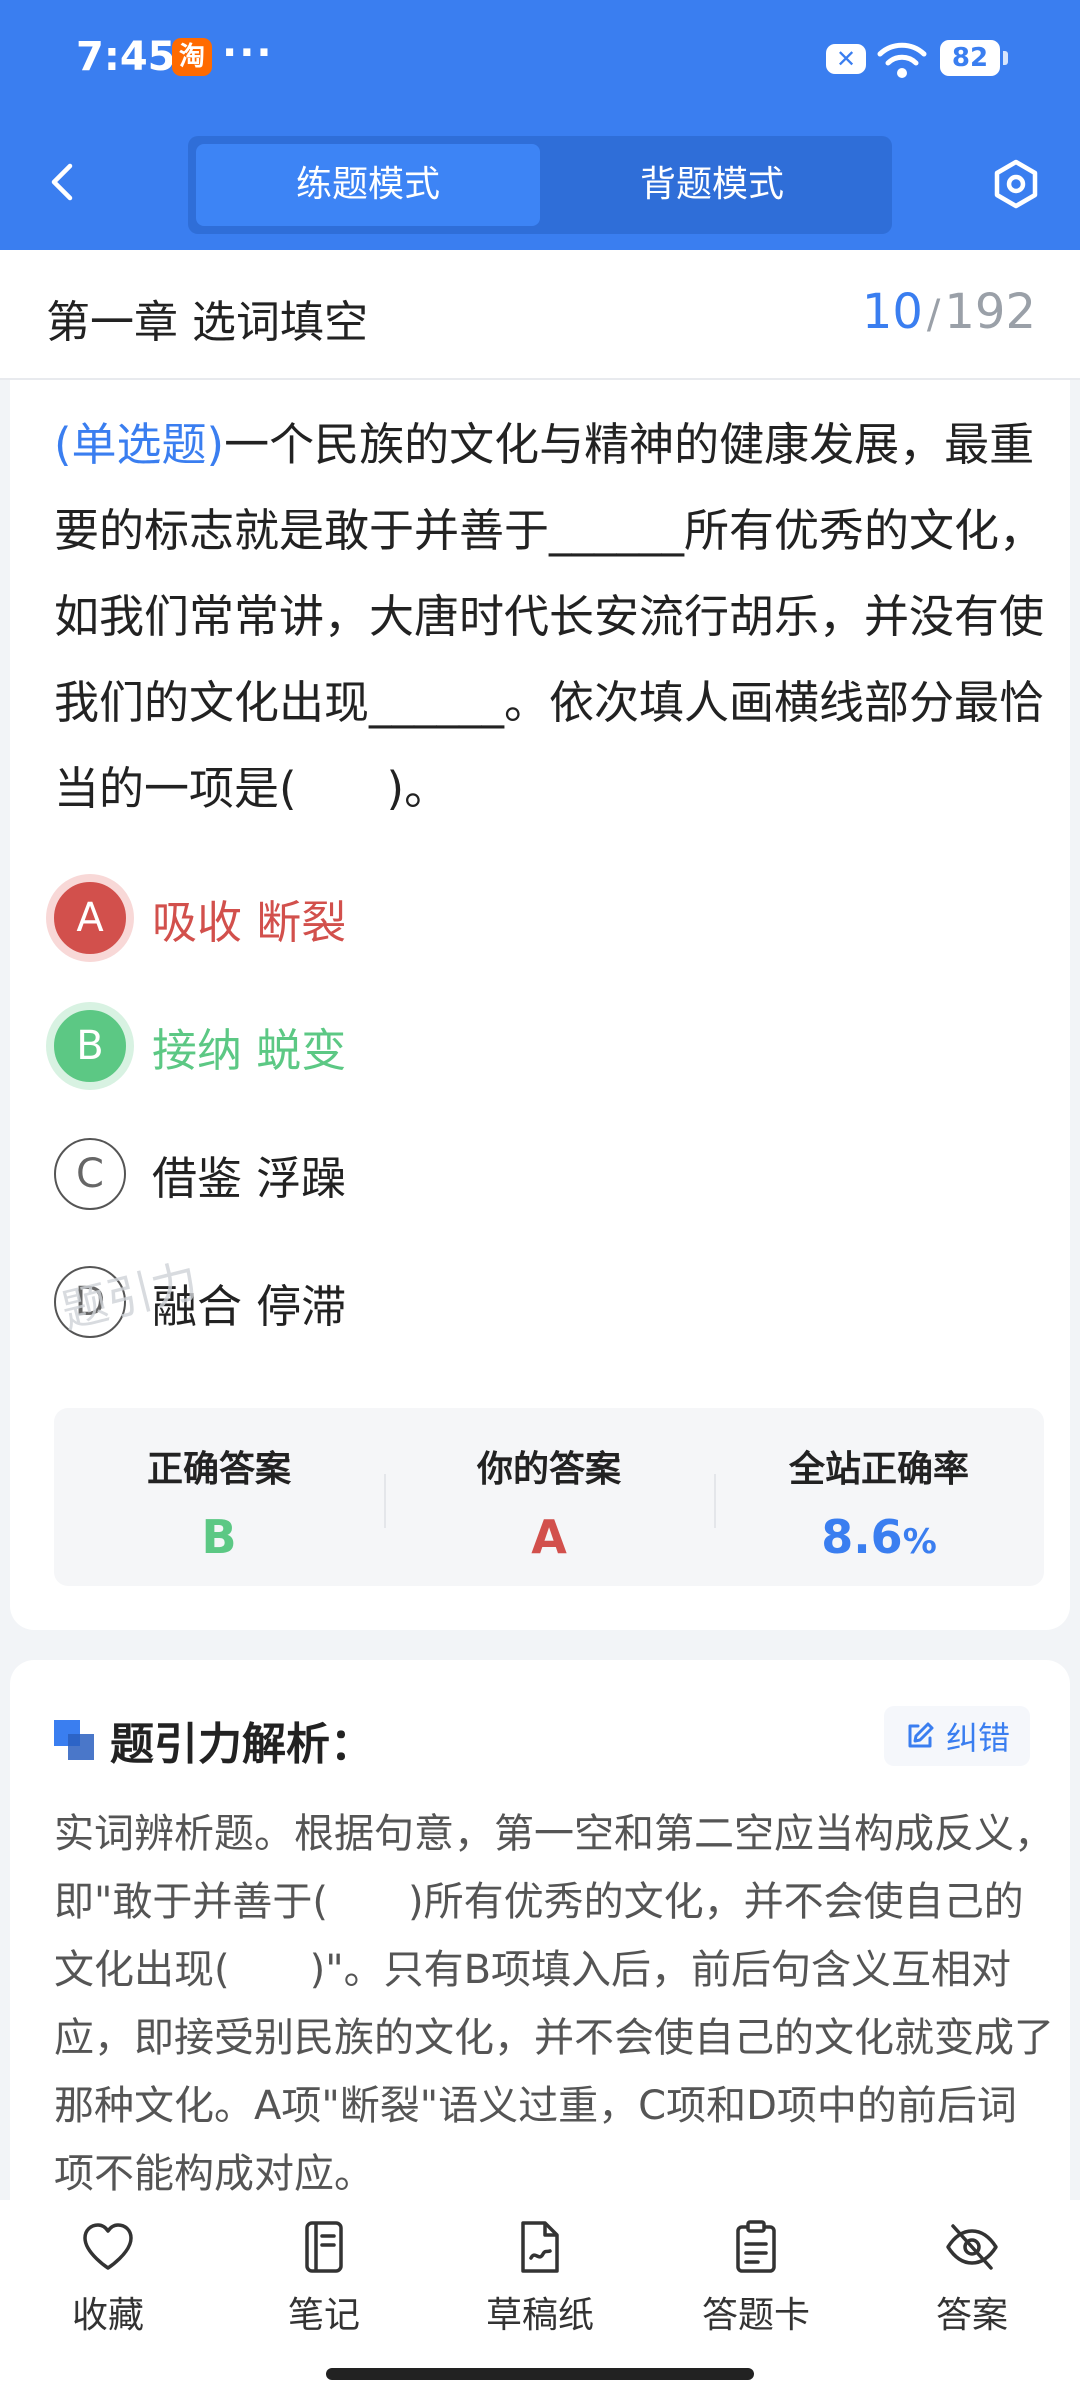  I want to click on accuracy-rate-value: 8.6%, so click(879, 1537).